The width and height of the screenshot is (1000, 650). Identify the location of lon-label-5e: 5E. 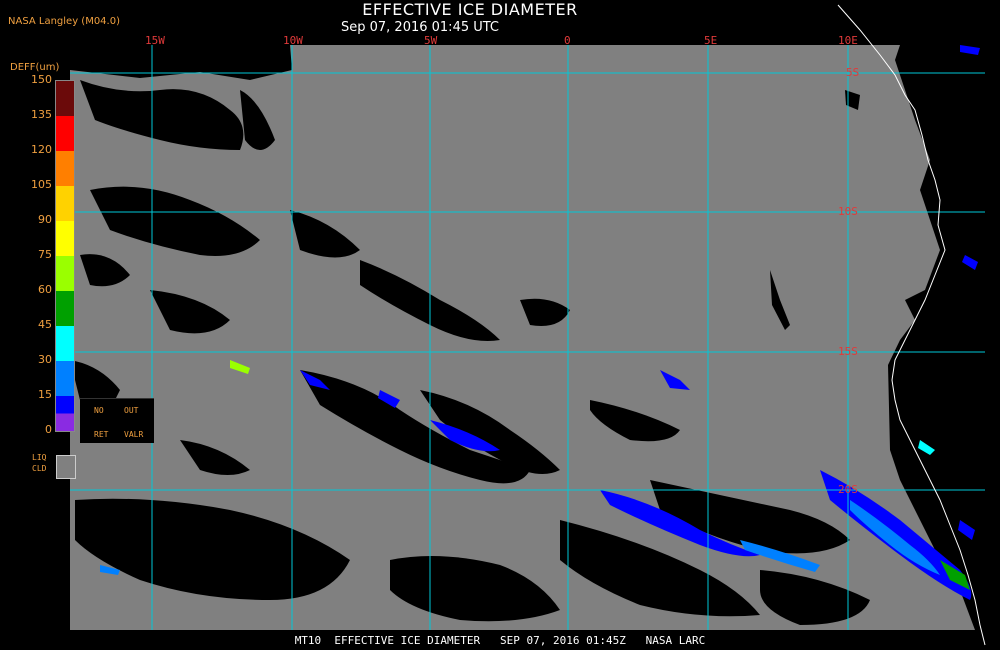
(711, 40).